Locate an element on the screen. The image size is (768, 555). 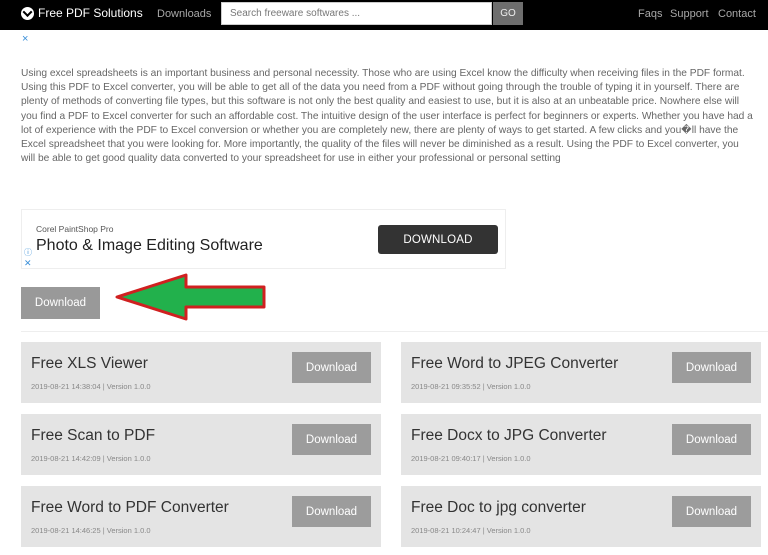
ad-title: Photo & Image Editing Software is located at coordinates (149, 245).